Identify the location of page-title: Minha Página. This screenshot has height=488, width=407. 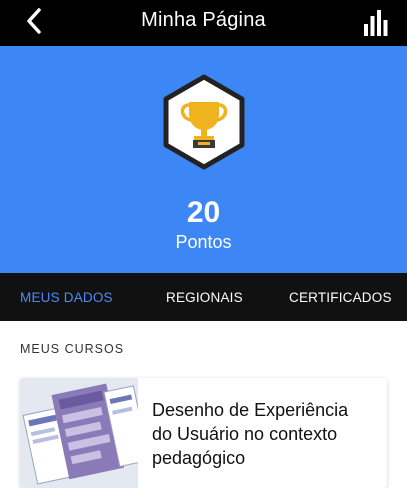
(203, 19).